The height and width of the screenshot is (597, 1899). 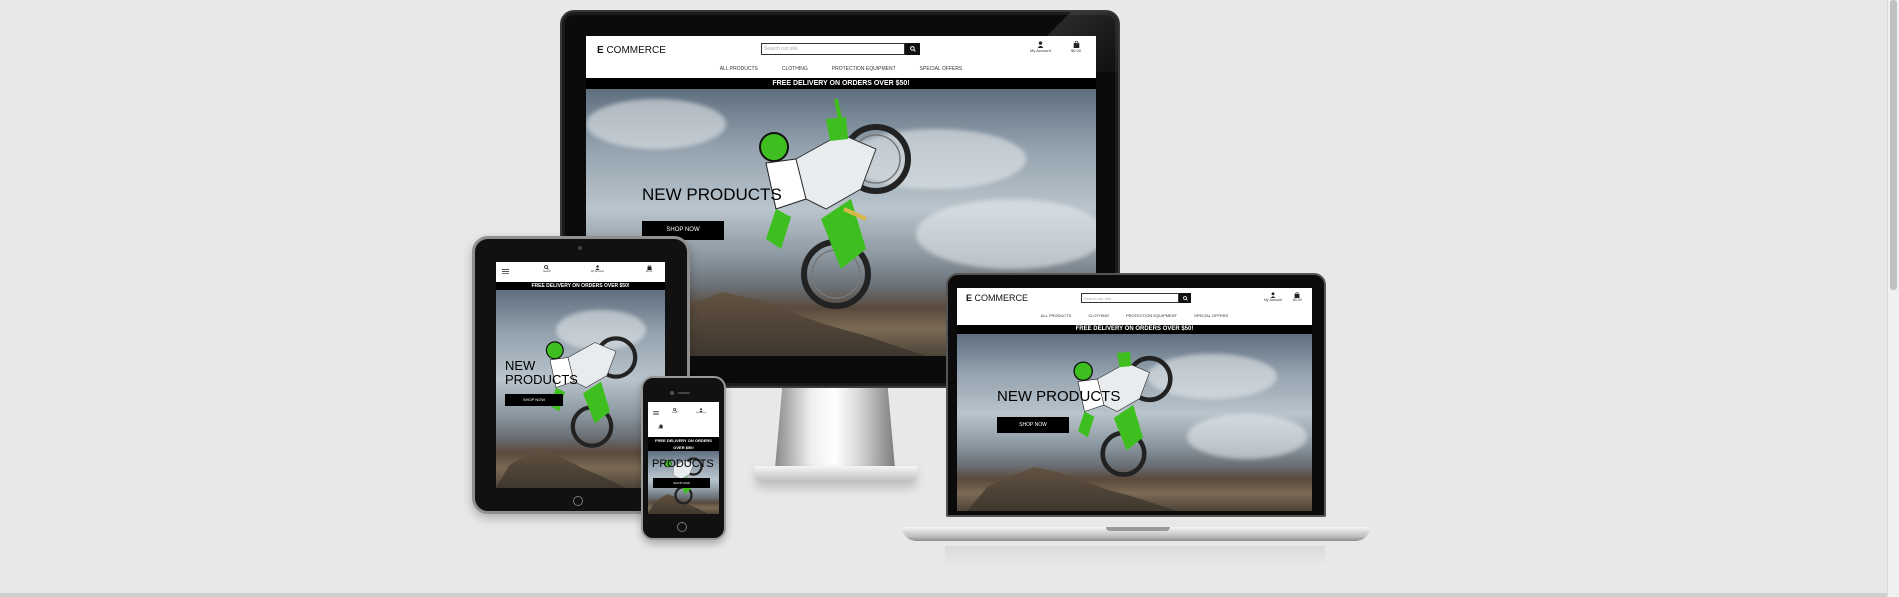 I want to click on laptop-shadow, so click(x=1135, y=556).